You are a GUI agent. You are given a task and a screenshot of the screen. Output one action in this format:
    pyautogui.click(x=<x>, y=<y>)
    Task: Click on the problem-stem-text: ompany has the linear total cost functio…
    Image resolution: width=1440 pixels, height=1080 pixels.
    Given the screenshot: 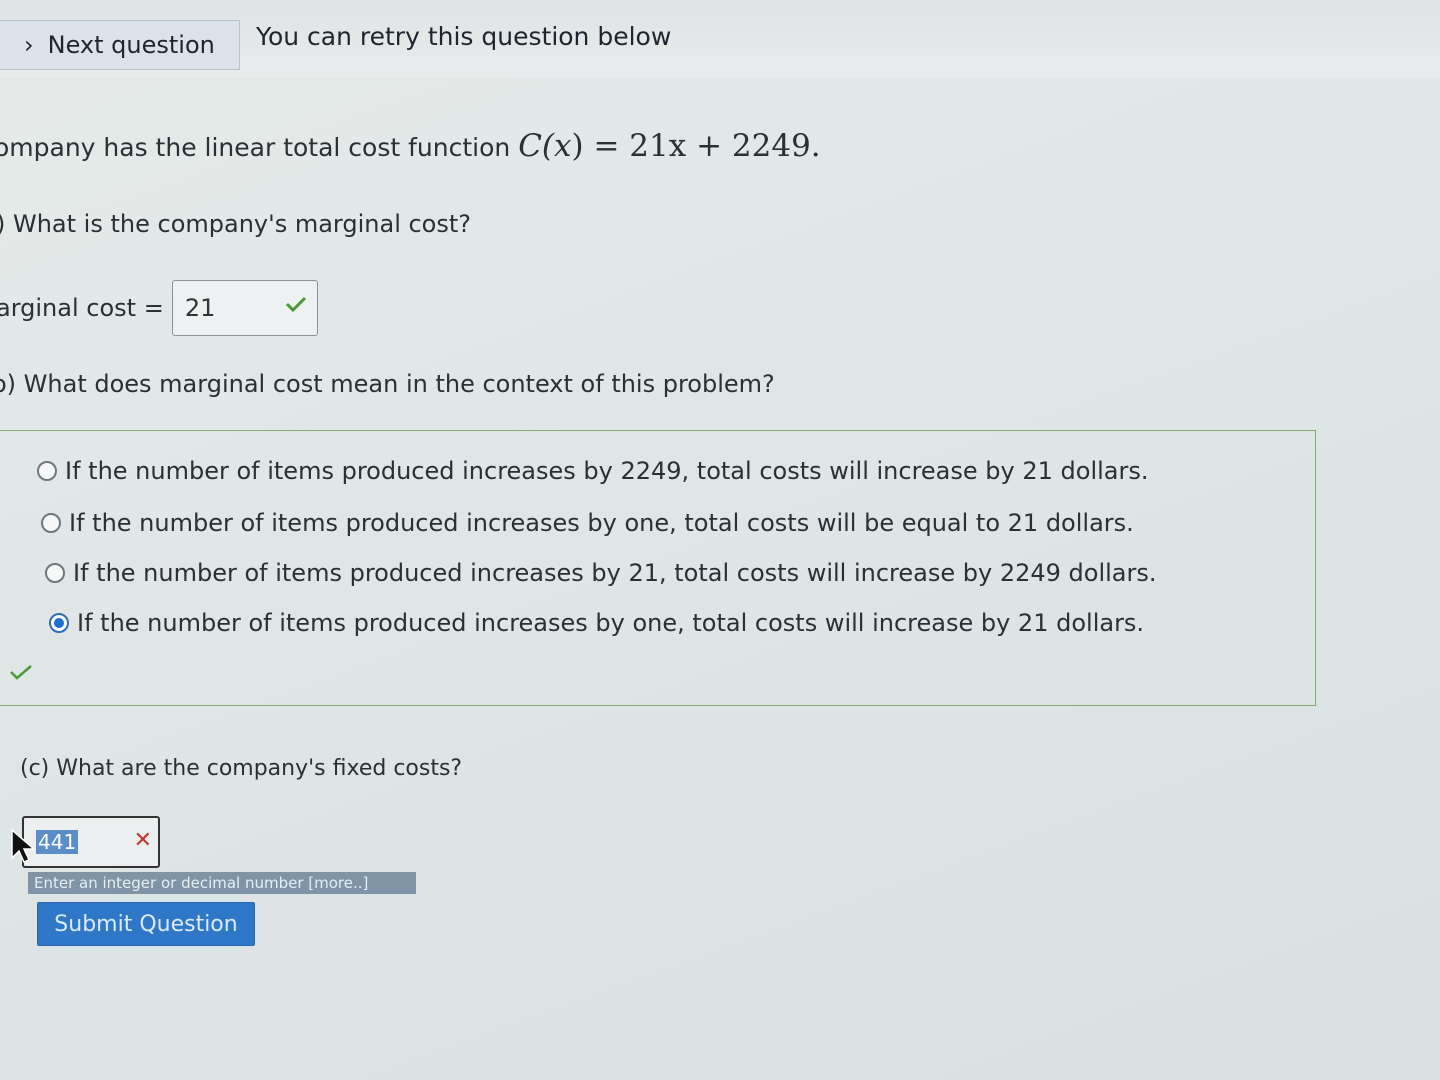 What is the action you would take?
    pyautogui.click(x=259, y=147)
    